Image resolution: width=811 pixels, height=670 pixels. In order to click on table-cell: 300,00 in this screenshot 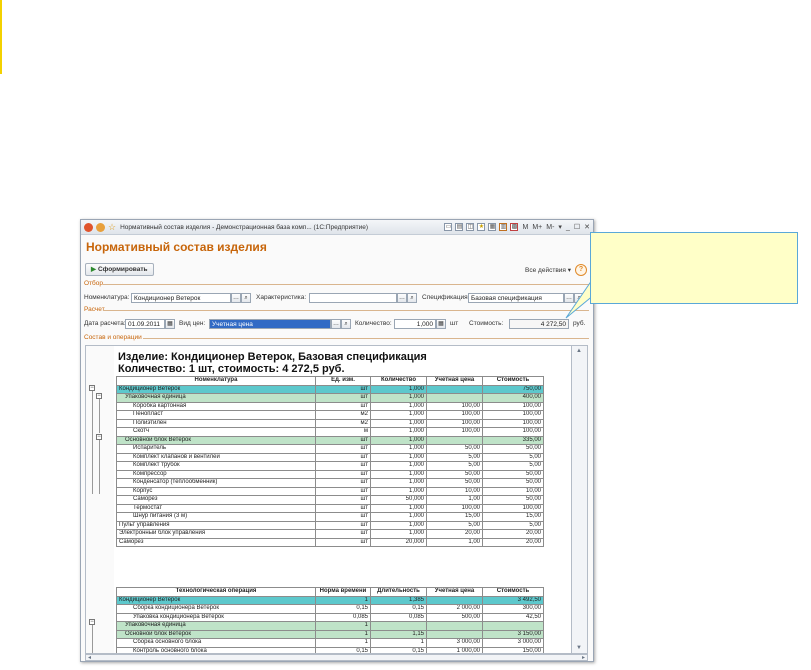, I will do `click(513, 609)`.